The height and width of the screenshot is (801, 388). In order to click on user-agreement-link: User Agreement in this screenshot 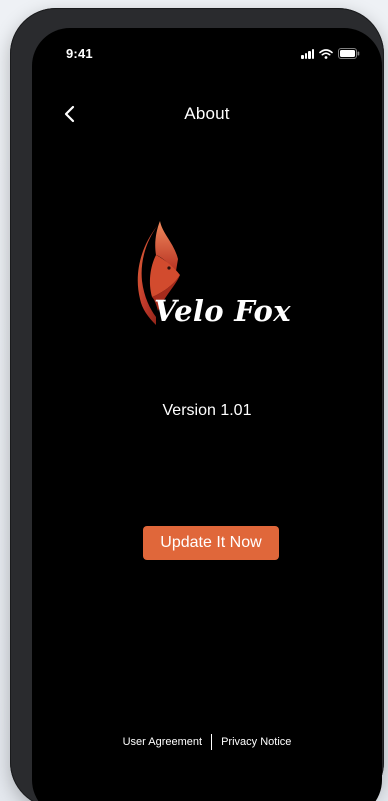, I will do `click(162, 742)`.